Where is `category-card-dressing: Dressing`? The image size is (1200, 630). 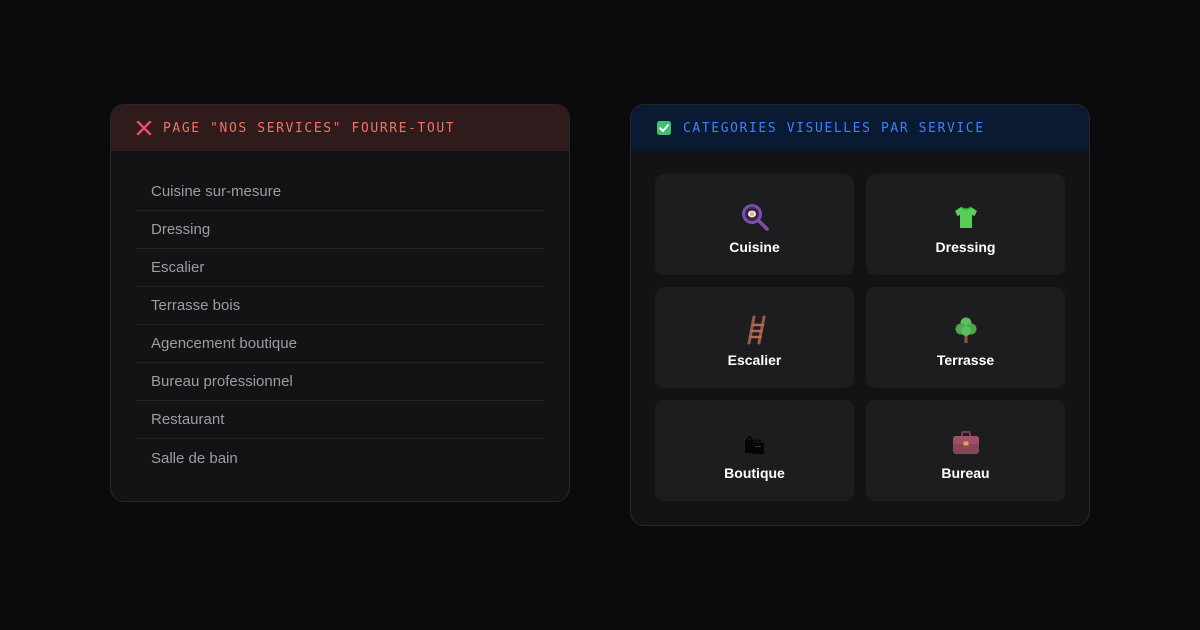
category-card-dressing: Dressing is located at coordinates (965, 224).